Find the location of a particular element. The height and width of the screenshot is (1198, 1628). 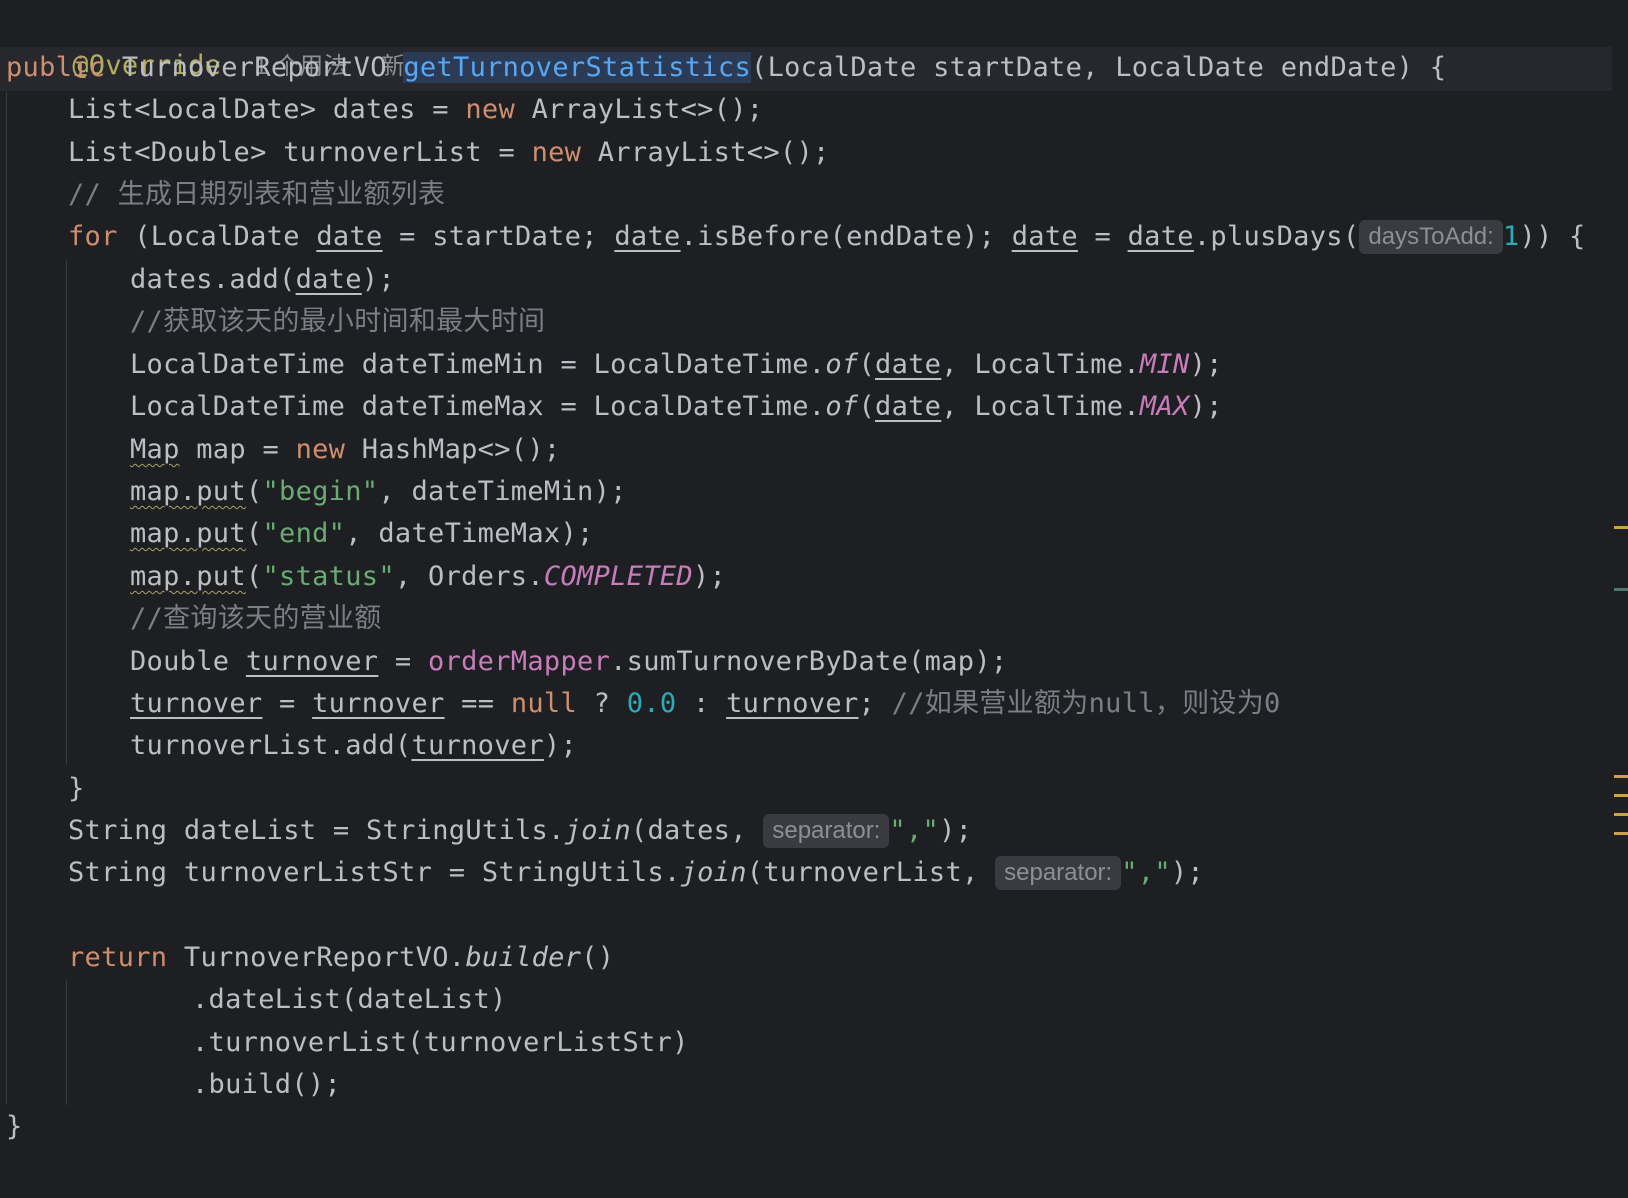

code-line-14: map.put("status", Orders.COMPLETED); is located at coordinates (428, 577).